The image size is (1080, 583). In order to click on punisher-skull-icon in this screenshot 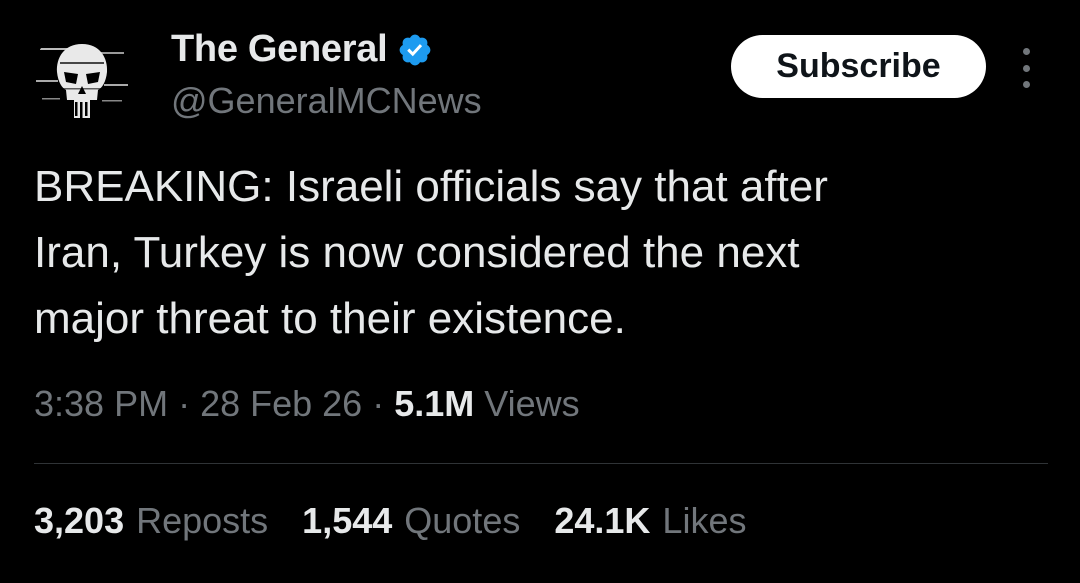, I will do `click(82, 80)`.